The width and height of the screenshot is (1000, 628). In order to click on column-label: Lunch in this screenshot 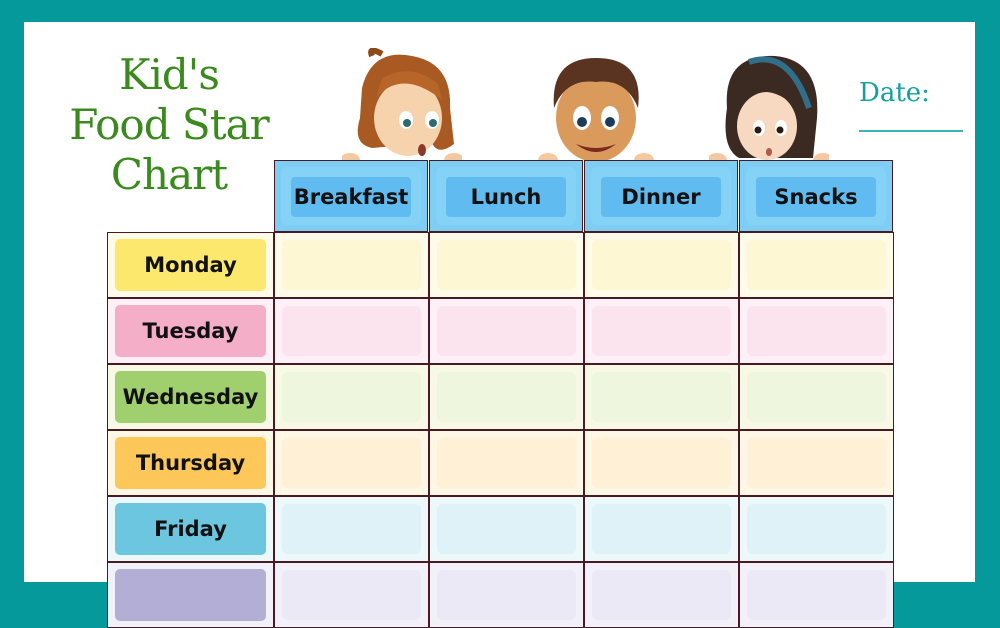, I will do `click(506, 197)`.